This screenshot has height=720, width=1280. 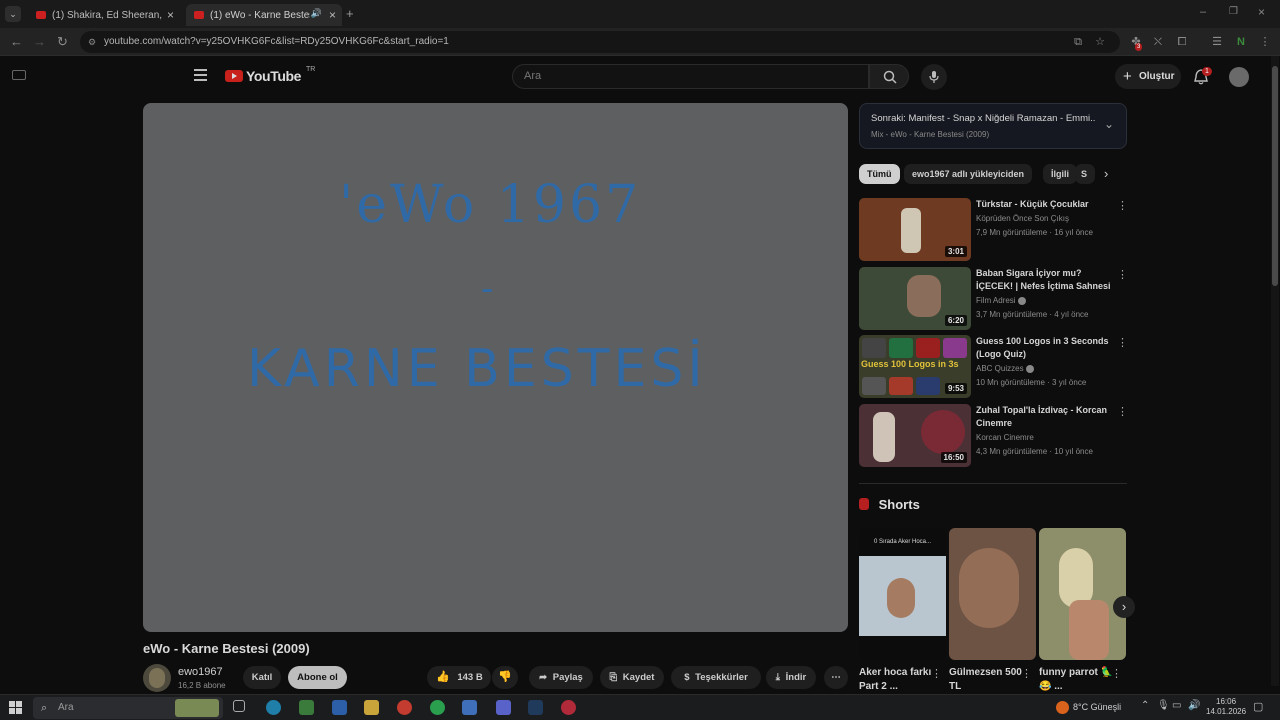 I want to click on video-thumbnail: Guess 100 Logos in 3s 9:53, so click(x=915, y=366).